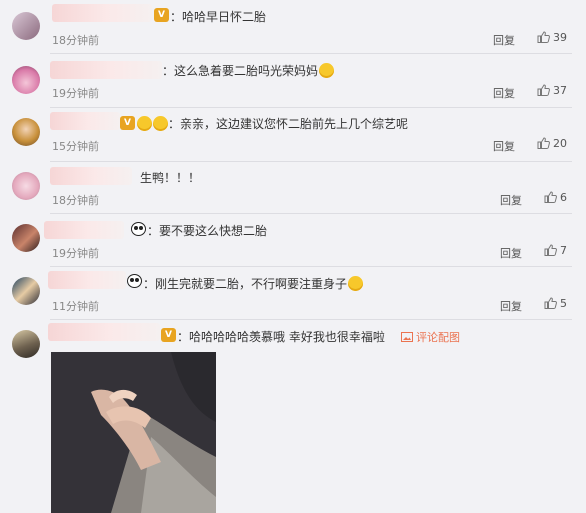 The image size is (586, 513). I want to click on like-button: 6, so click(555, 197).